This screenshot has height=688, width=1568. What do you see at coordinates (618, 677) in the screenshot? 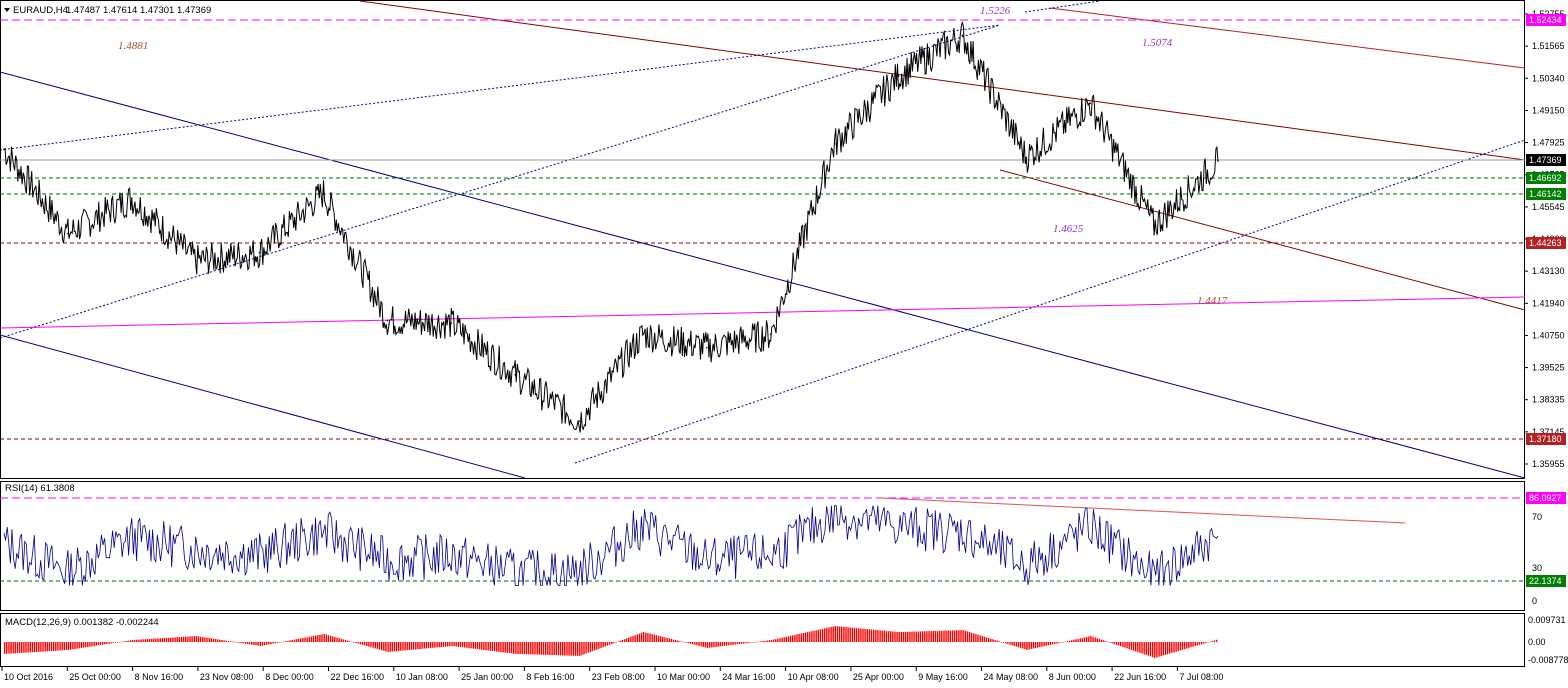
I see `x-tick-label: 23 Feb 08:00` at bounding box center [618, 677].